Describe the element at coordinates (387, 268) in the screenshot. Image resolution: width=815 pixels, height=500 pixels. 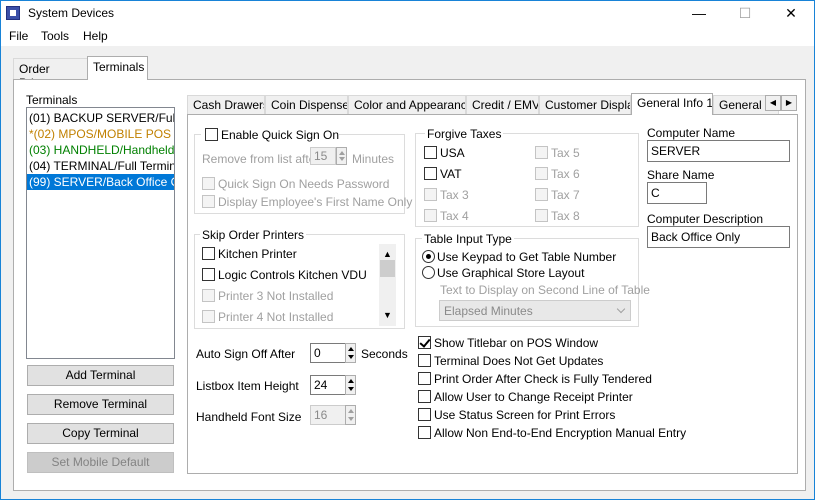
I see `scroll-thumb` at that location.